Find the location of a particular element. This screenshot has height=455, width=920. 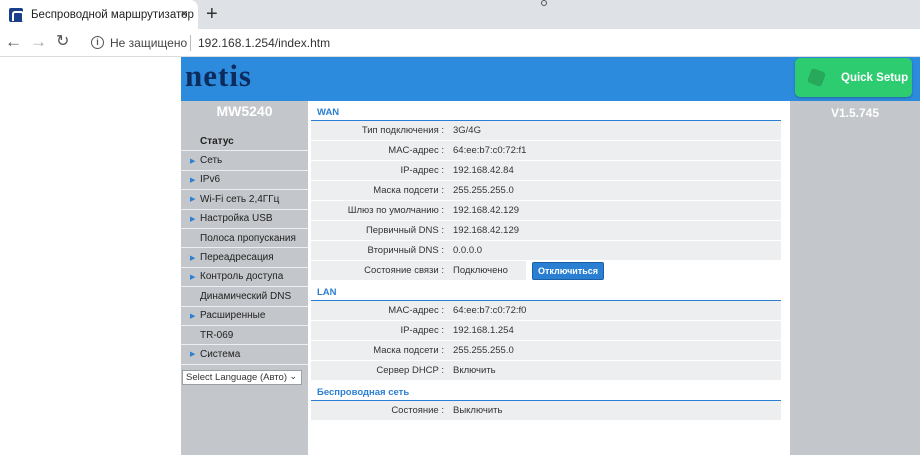

table-row: MAC-адрес :64:ee:b7:c0:72:f0 is located at coordinates (546, 311).